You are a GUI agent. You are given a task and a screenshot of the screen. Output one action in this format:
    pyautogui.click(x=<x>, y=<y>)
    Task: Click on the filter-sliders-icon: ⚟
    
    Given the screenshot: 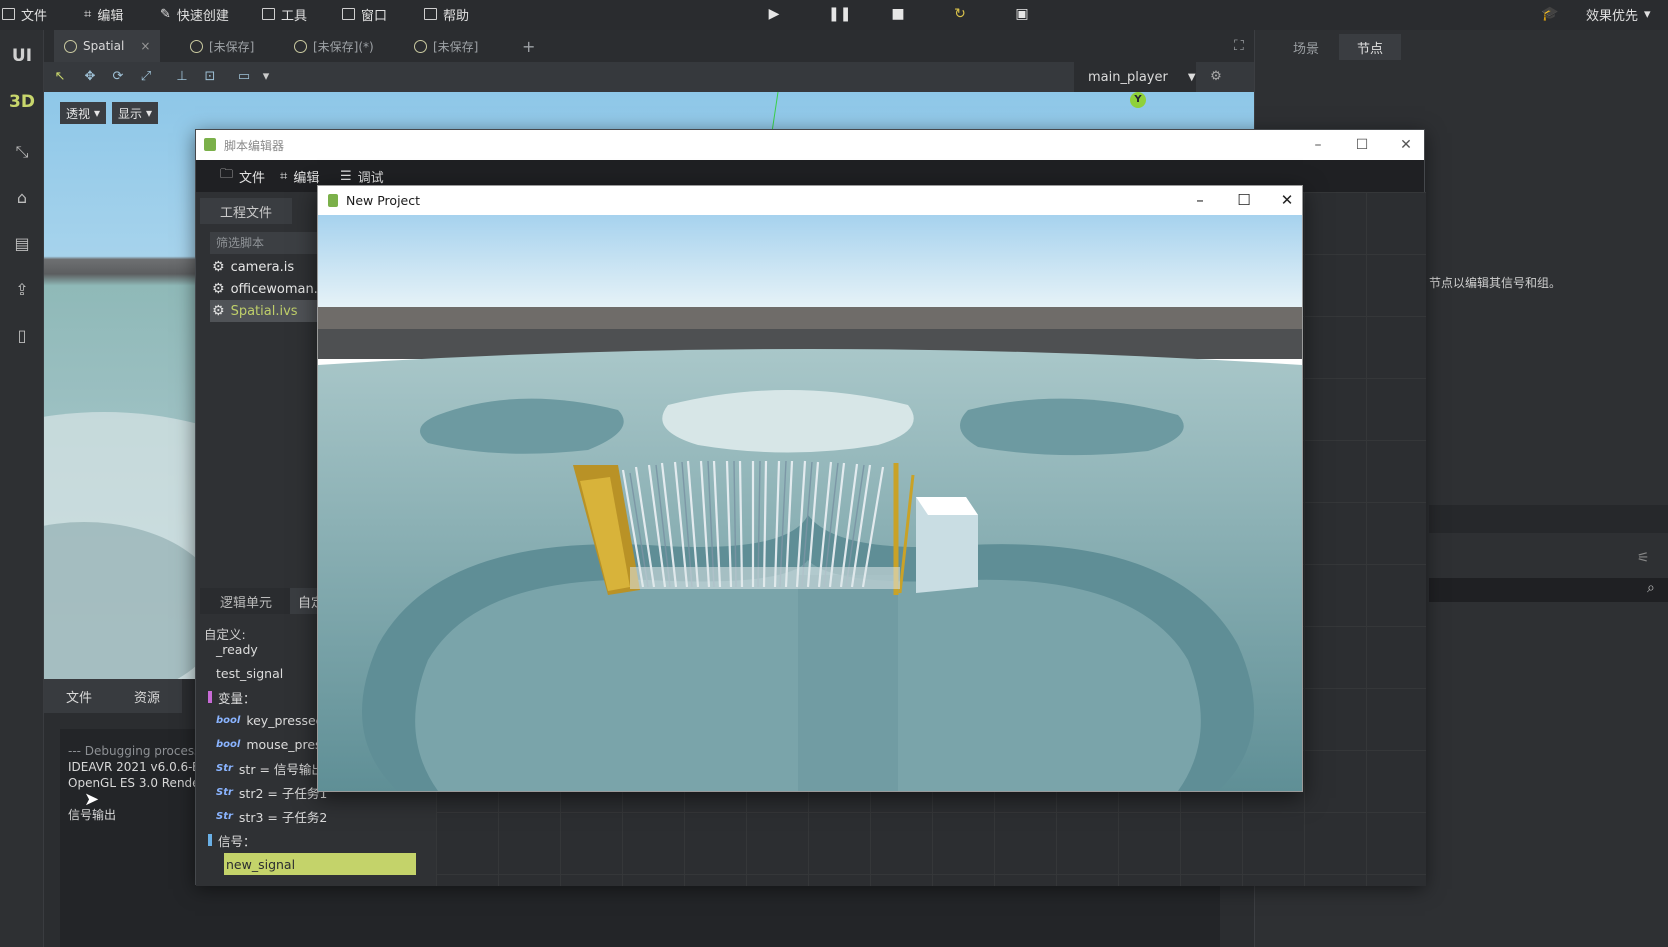 What is the action you would take?
    pyautogui.click(x=1643, y=558)
    